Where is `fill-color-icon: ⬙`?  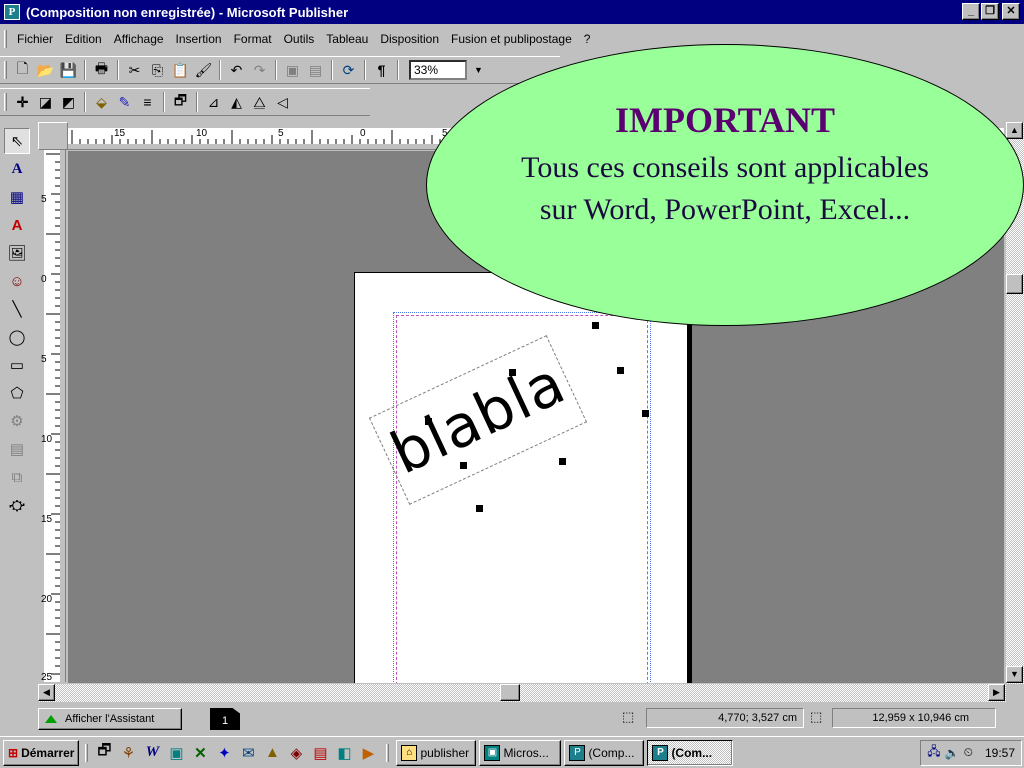
fill-color-icon: ⬙ is located at coordinates (101, 102).